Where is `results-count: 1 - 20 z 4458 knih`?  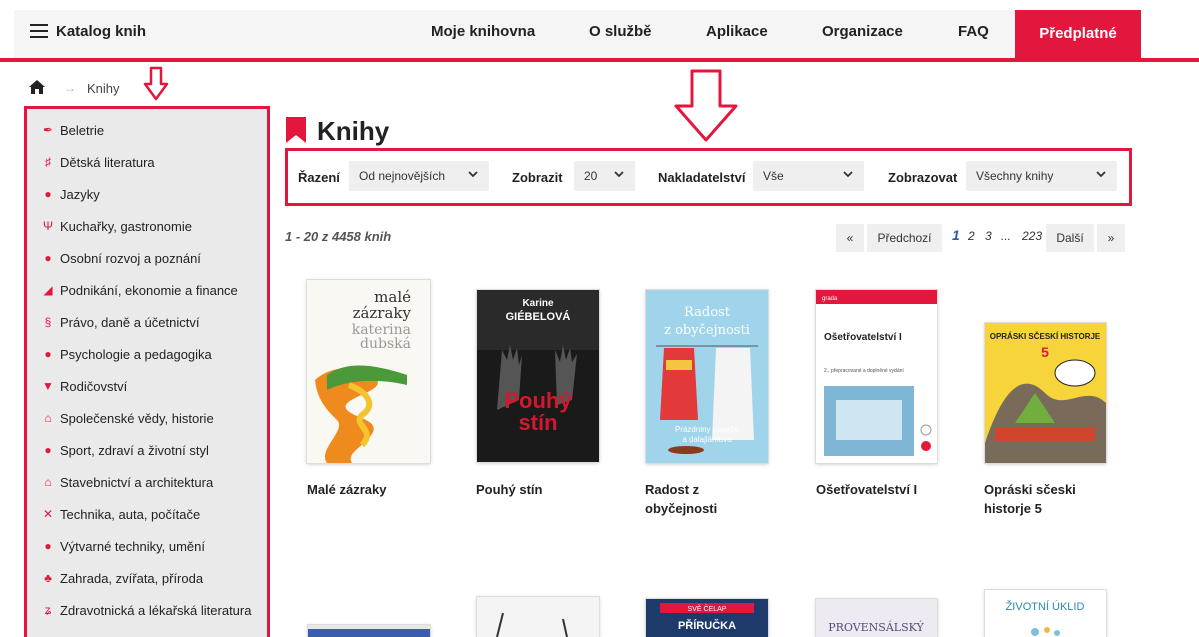
results-count: 1 - 20 z 4458 knih is located at coordinates (338, 236).